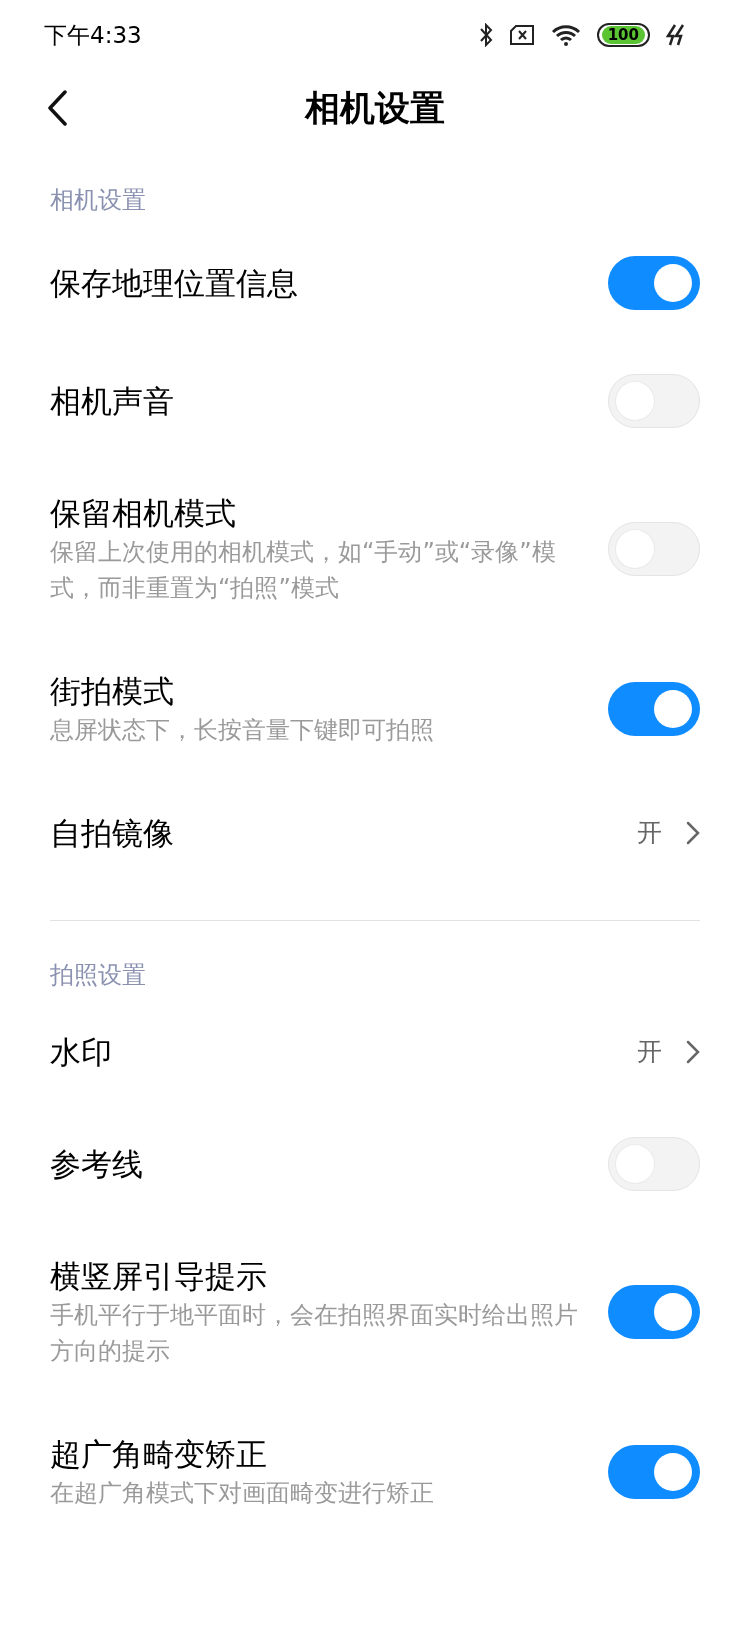  Describe the element at coordinates (159, 1454) in the screenshot. I see `setting-title: 超广角畸变矫正` at that location.